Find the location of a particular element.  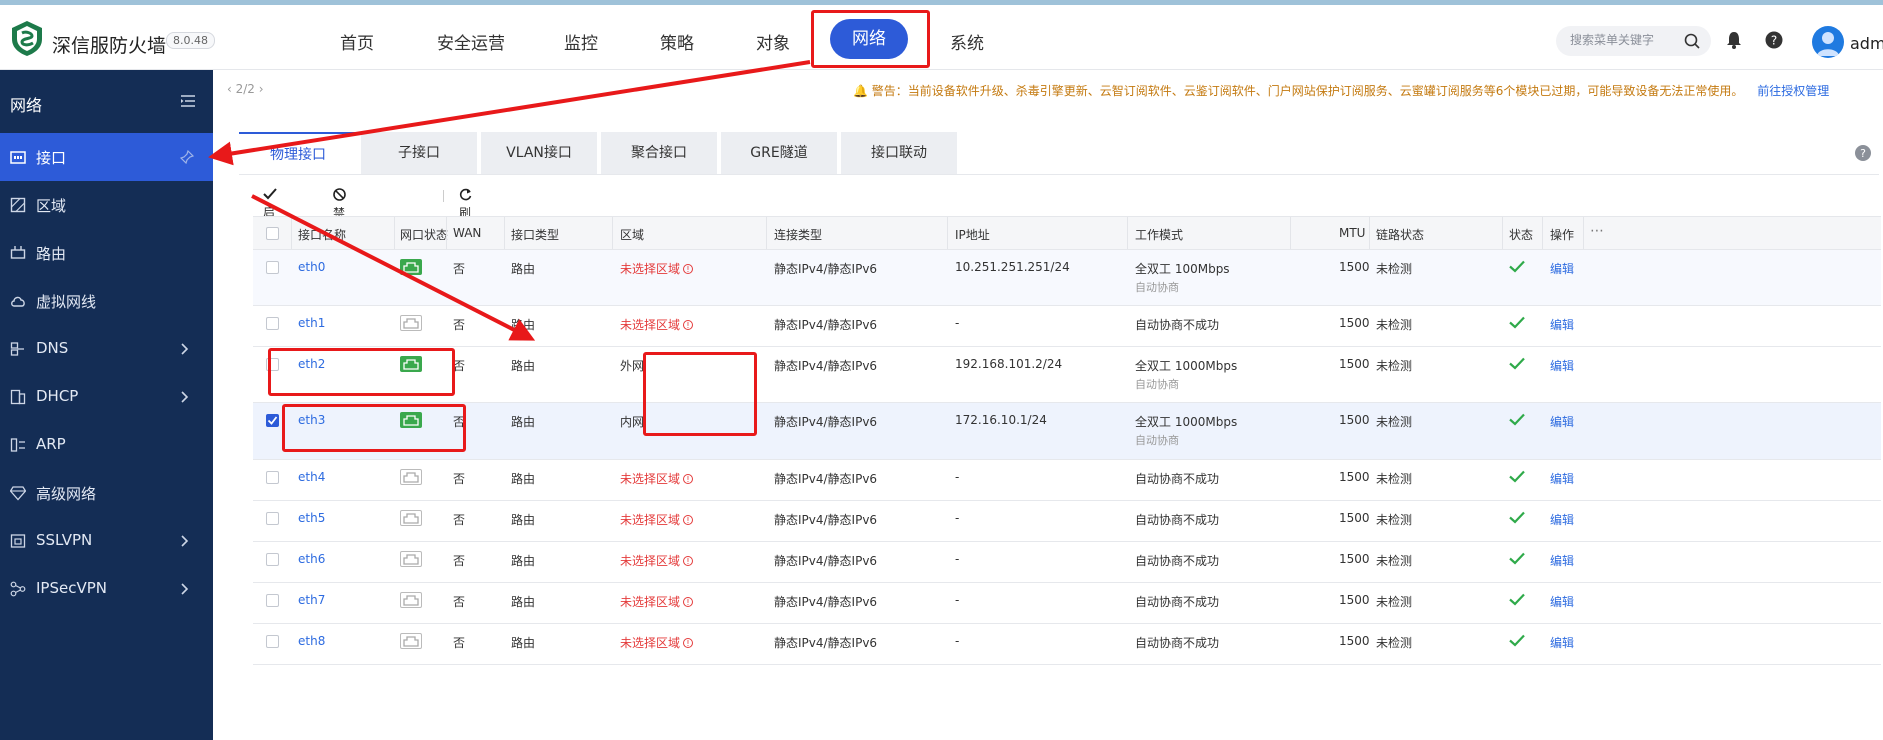

arrow-to-interface-table is located at coordinates (393, 267).